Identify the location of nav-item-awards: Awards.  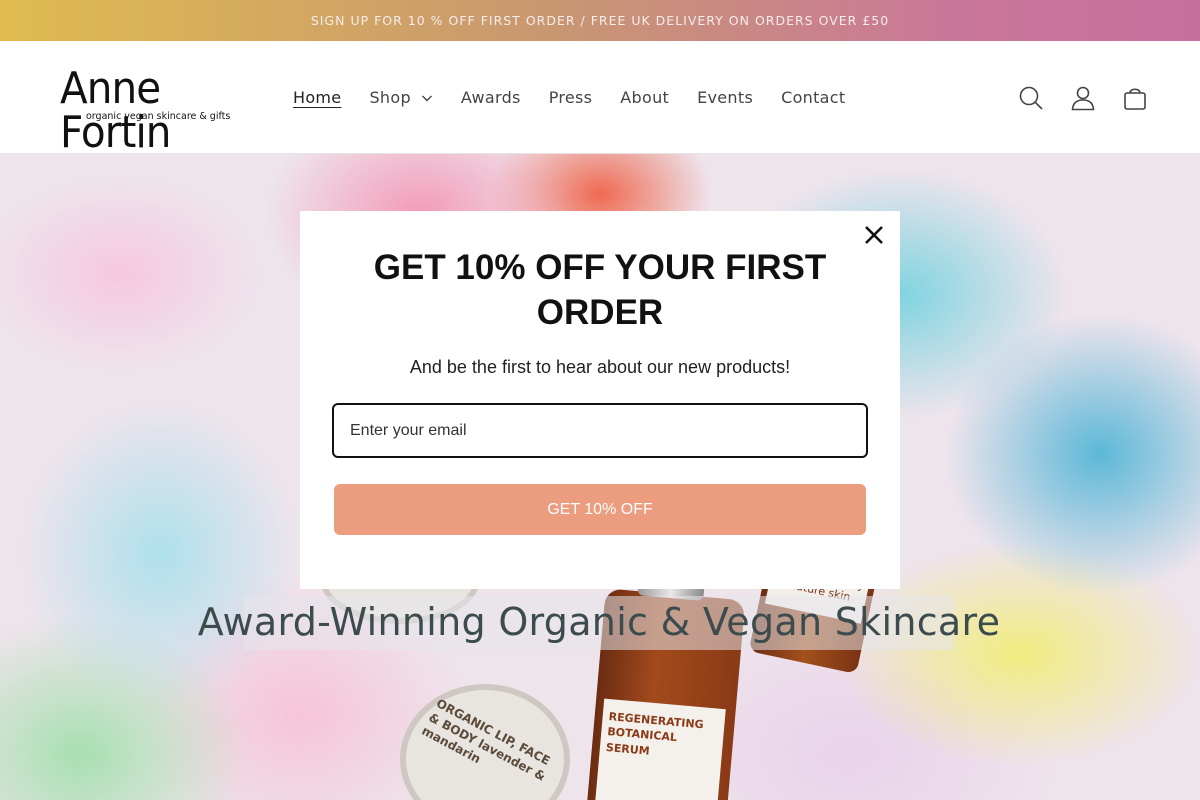
(491, 97).